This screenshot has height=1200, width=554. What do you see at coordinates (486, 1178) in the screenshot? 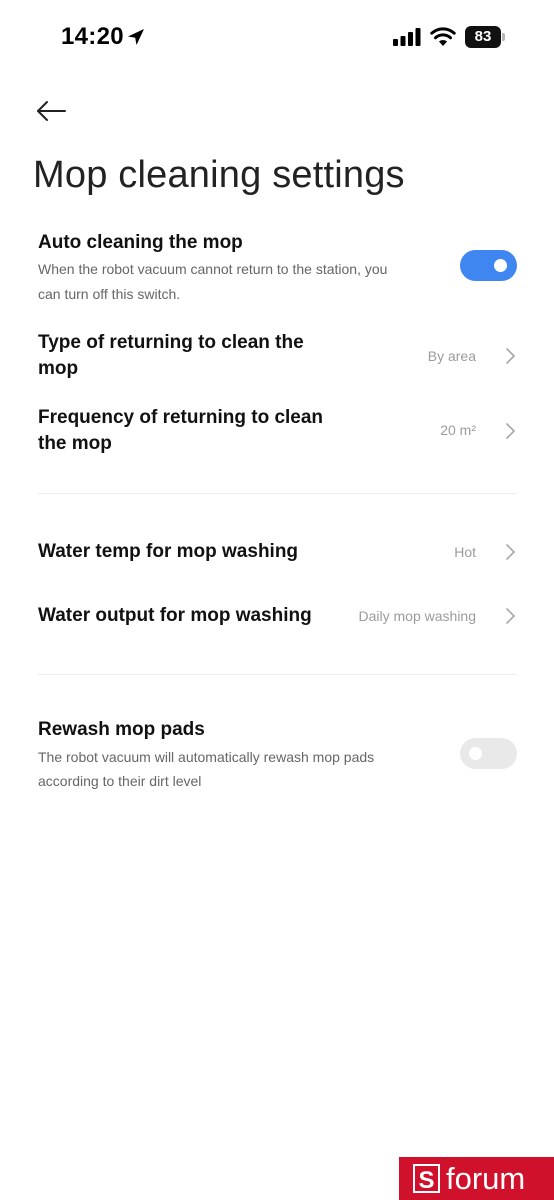
I see `watermark-text: forum` at bounding box center [486, 1178].